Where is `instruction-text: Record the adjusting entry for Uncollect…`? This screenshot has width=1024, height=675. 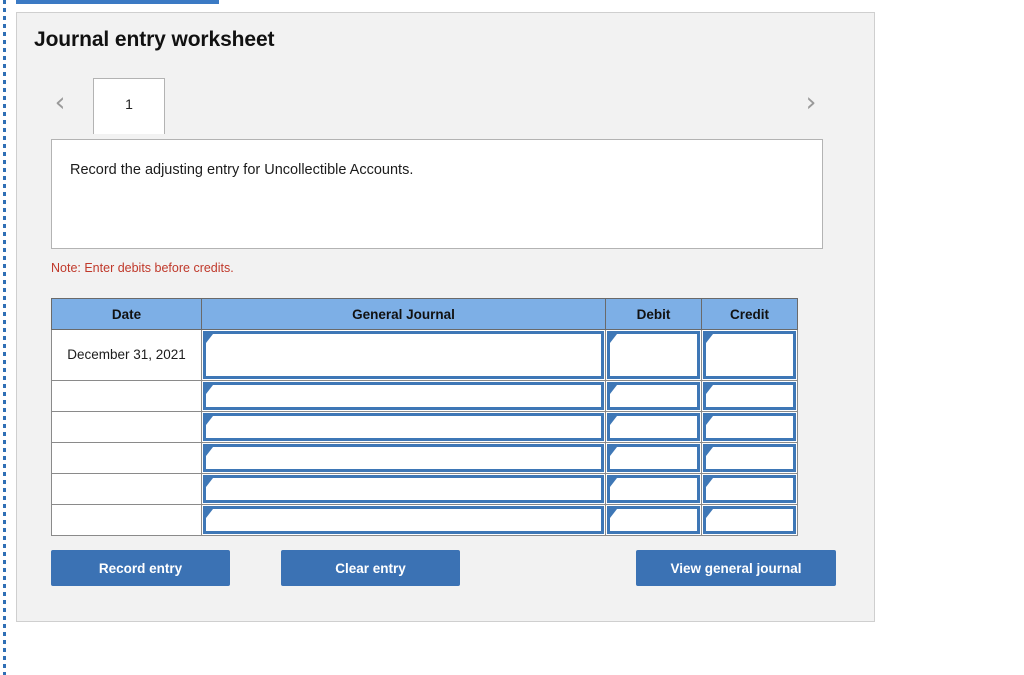 instruction-text: Record the adjusting entry for Uncollect… is located at coordinates (242, 170).